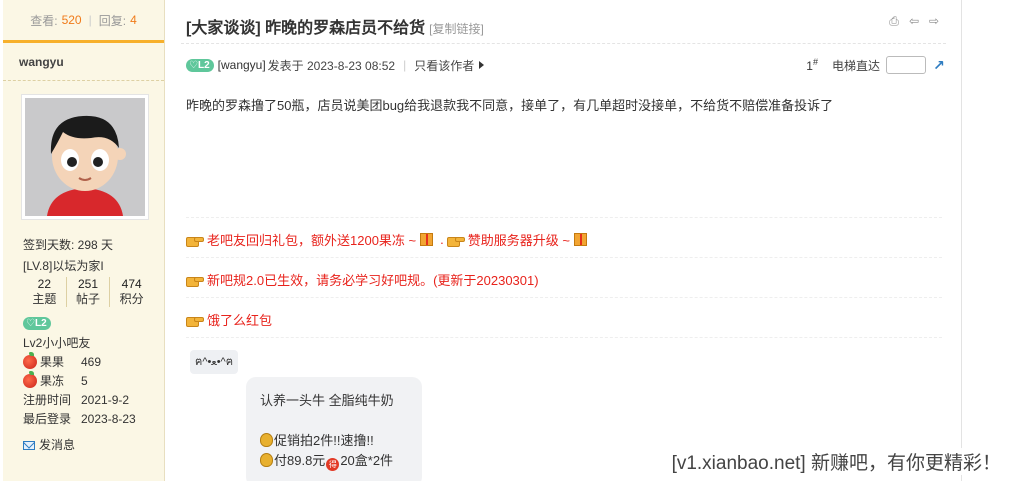  I want to click on get-badge-icon: 得, so click(333, 464).